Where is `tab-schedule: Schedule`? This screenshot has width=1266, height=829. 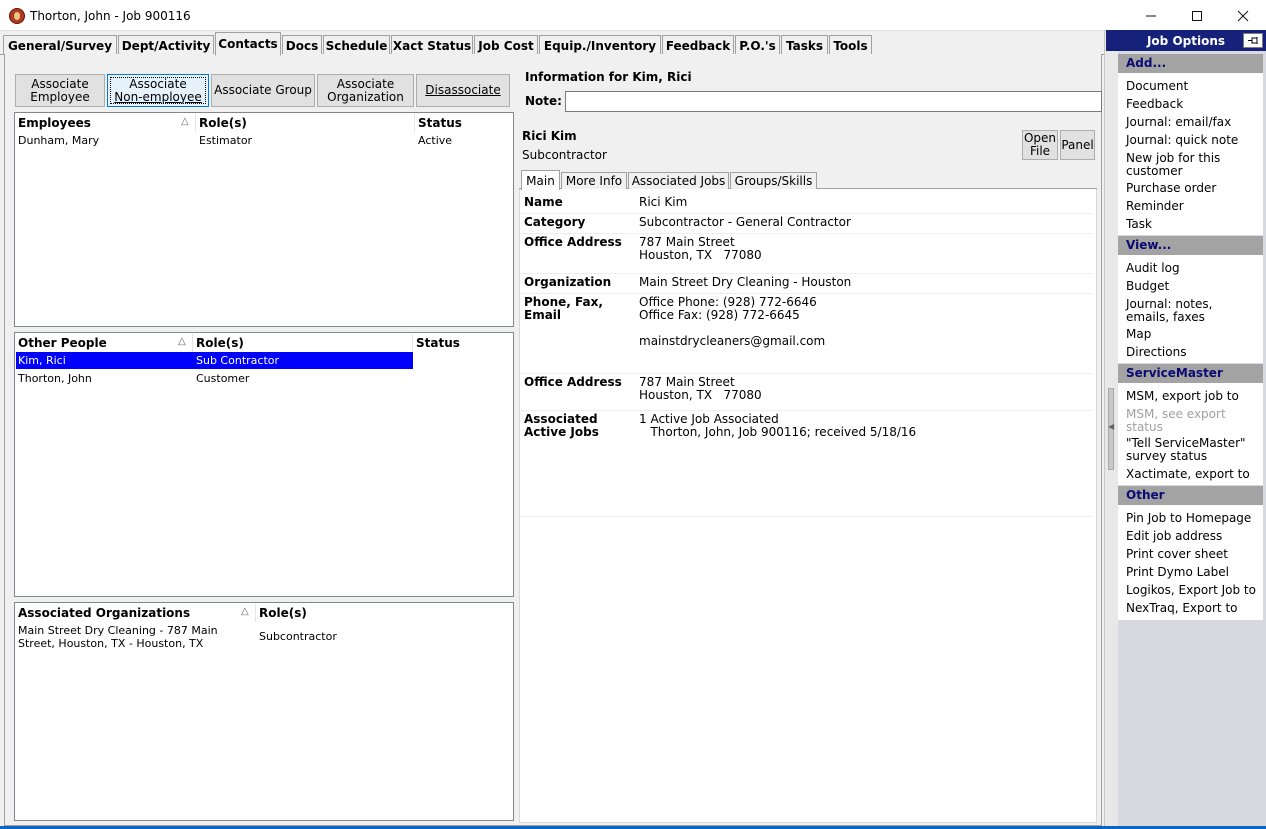 tab-schedule: Schedule is located at coordinates (356, 45).